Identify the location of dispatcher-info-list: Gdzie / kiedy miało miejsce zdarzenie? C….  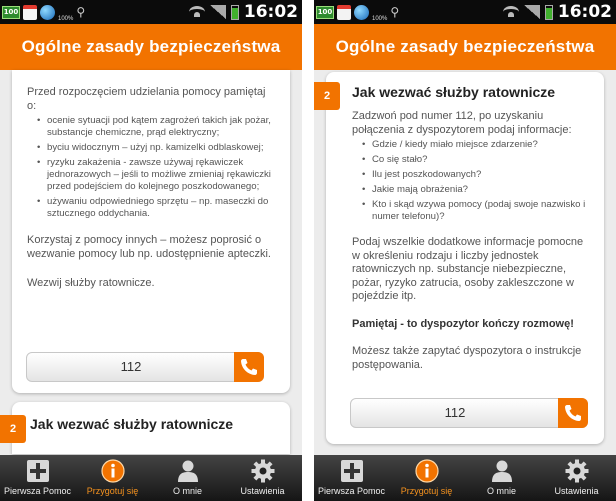
(472, 181).